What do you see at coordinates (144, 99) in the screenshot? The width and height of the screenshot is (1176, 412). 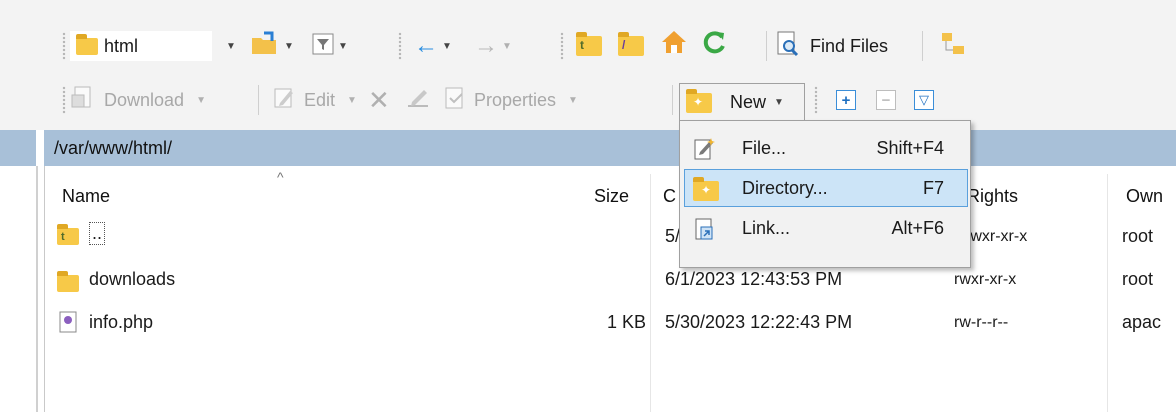 I see `download-label: Download` at bounding box center [144, 99].